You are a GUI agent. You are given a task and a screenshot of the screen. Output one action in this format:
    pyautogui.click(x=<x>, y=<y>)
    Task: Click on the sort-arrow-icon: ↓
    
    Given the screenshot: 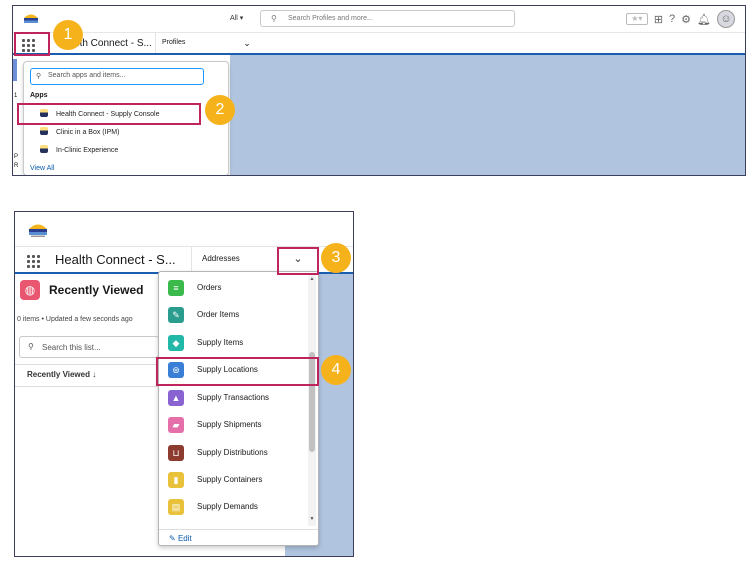 What is the action you would take?
    pyautogui.click(x=94, y=374)
    